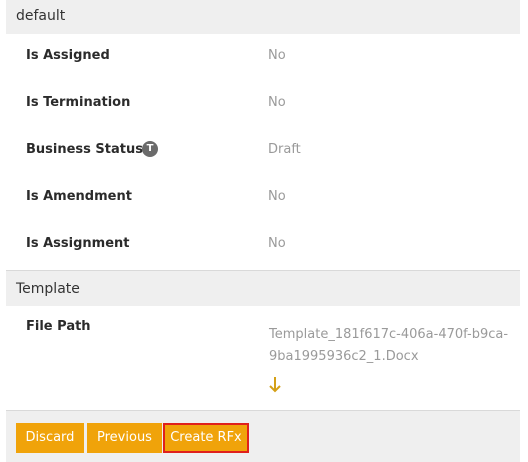  I want to click on field-value: Draft, so click(284, 149).